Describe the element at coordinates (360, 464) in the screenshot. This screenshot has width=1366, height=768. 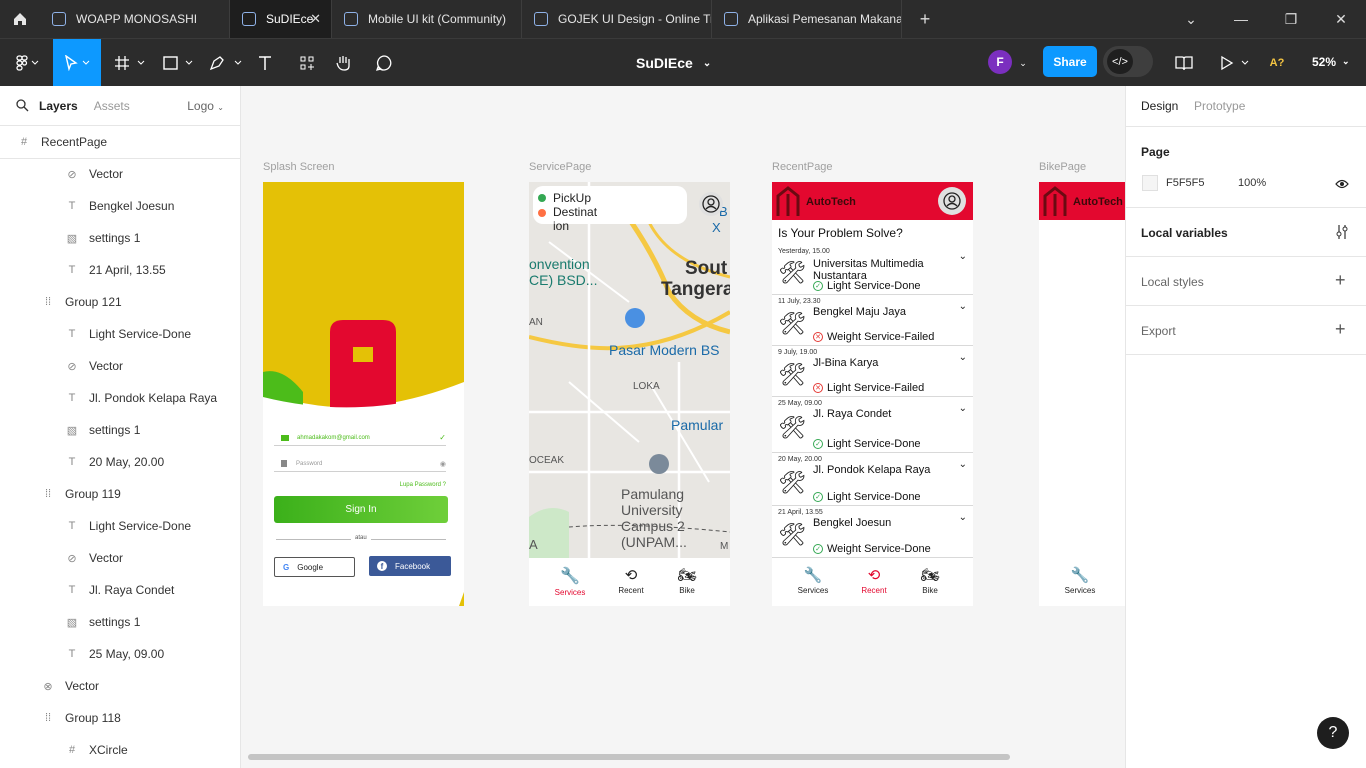
I see `password-field: Password ◉` at that location.